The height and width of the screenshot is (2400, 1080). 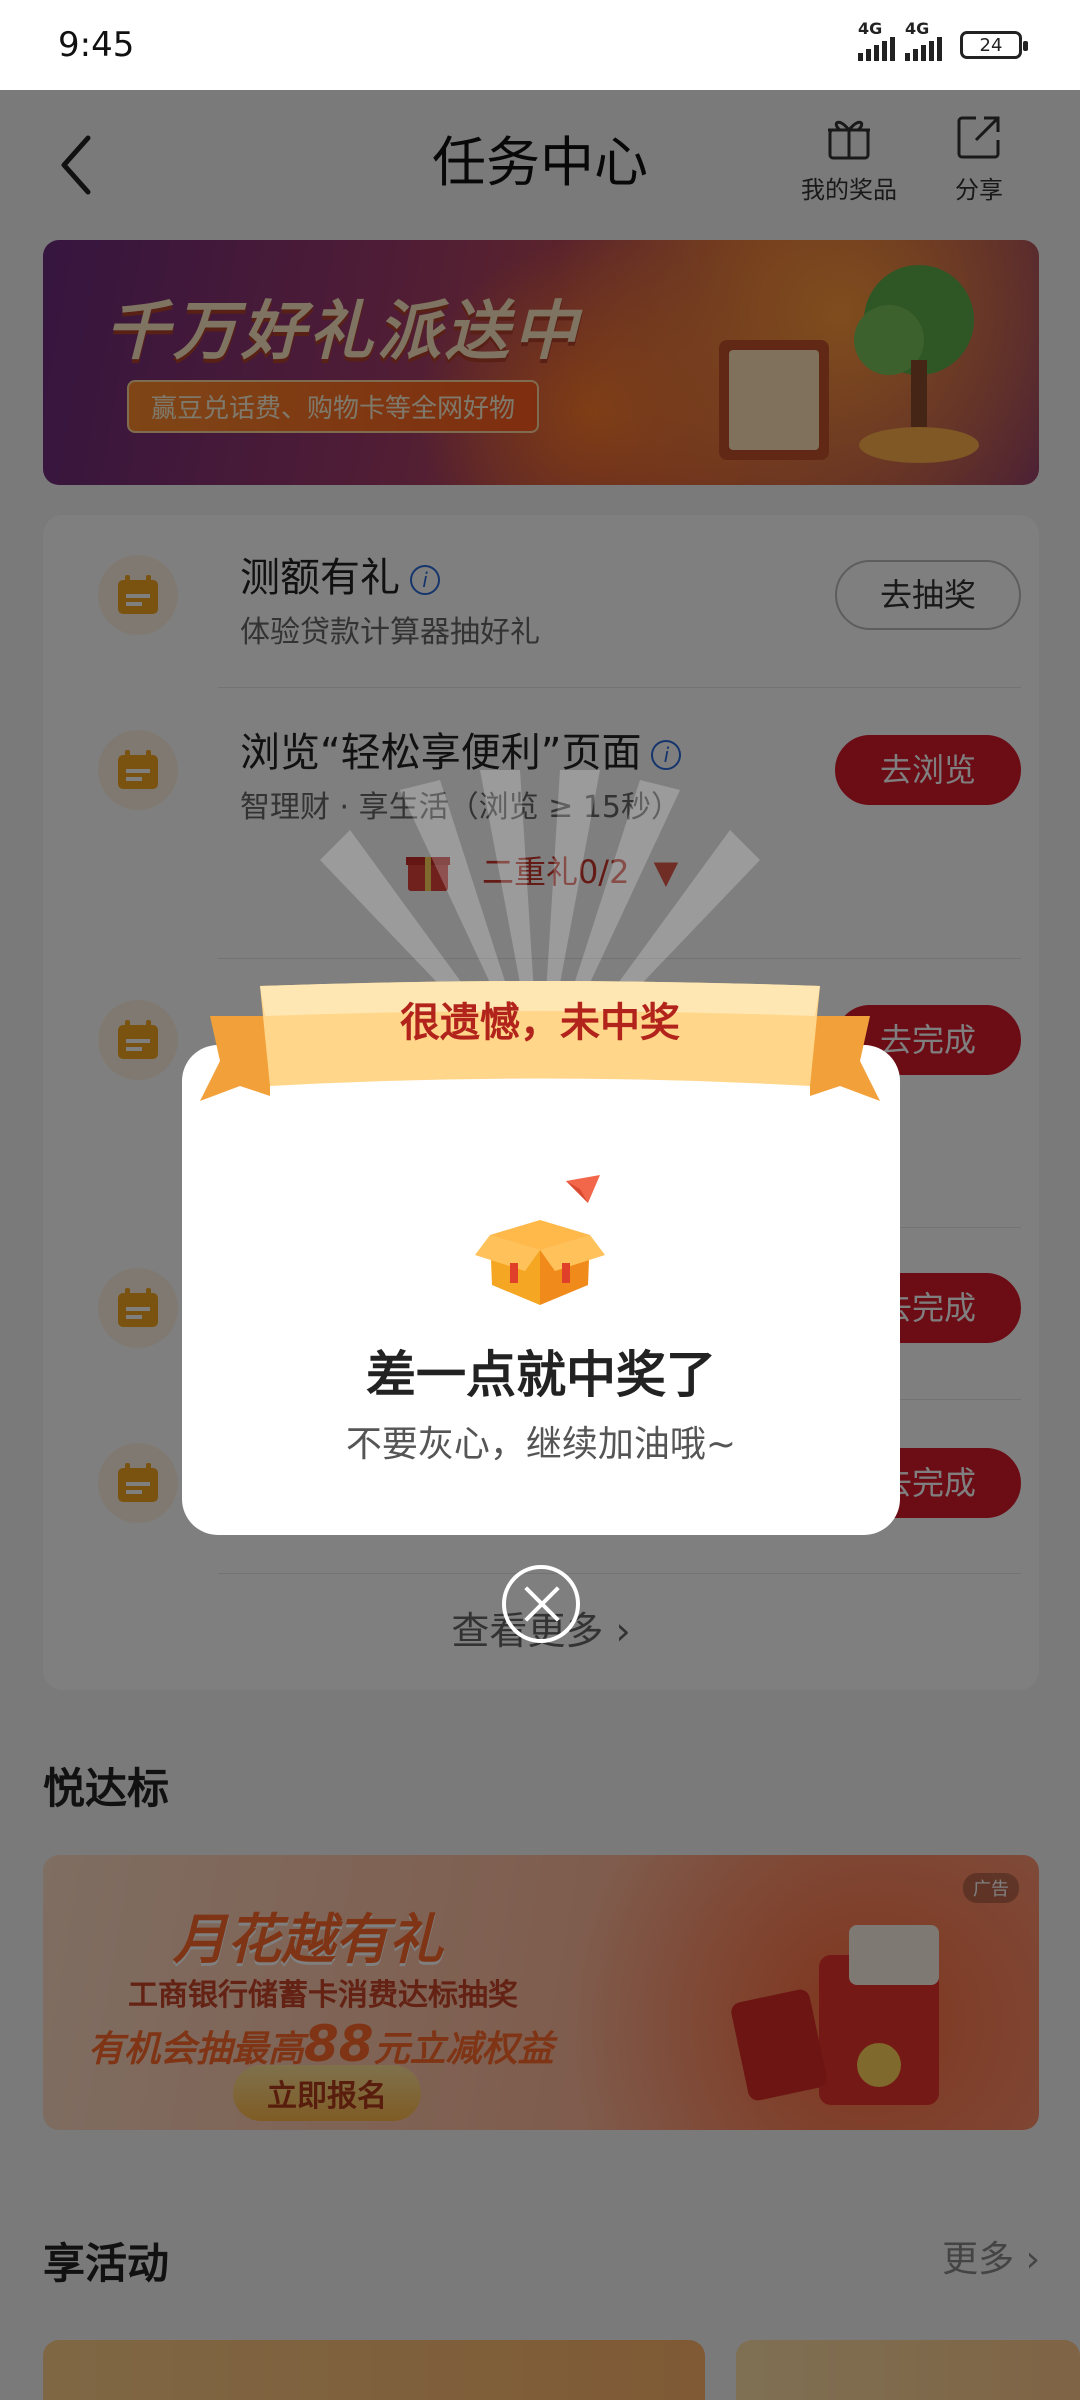 I want to click on modal-title: 差一点就中奖了, so click(x=541, y=1375).